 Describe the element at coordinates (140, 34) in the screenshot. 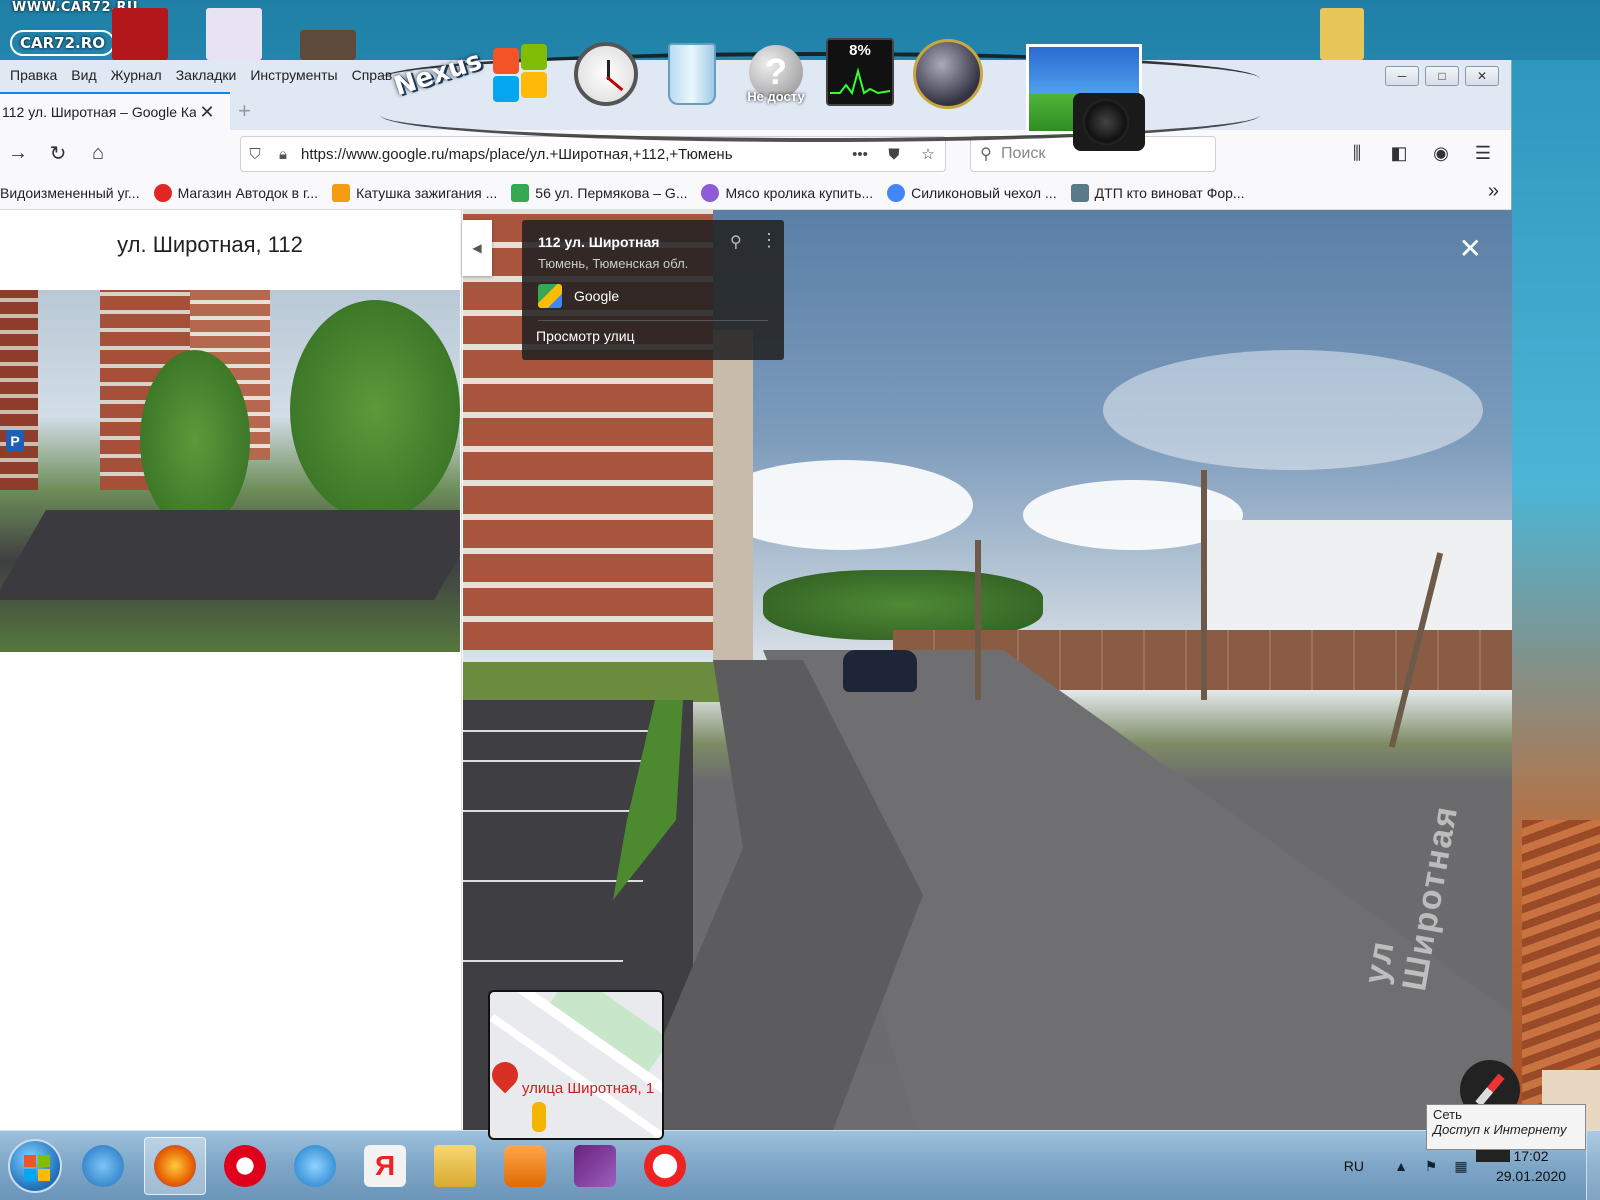

I see `mcafee-icon` at that location.